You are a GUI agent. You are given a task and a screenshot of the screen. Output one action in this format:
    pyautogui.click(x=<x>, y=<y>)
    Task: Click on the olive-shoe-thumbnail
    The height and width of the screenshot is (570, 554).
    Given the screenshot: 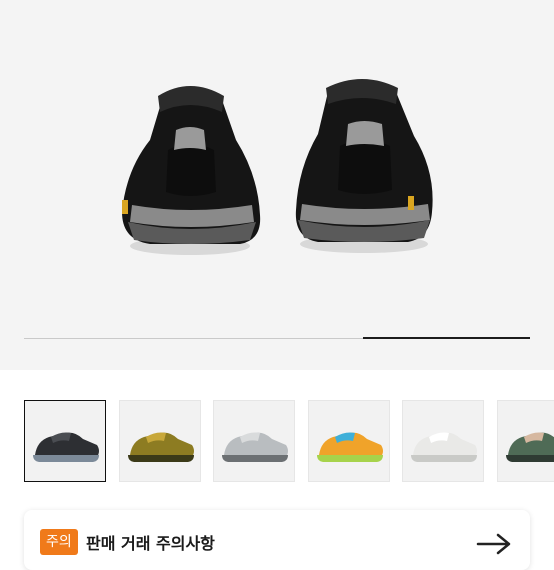 What is the action you would take?
    pyautogui.click(x=160, y=441)
    